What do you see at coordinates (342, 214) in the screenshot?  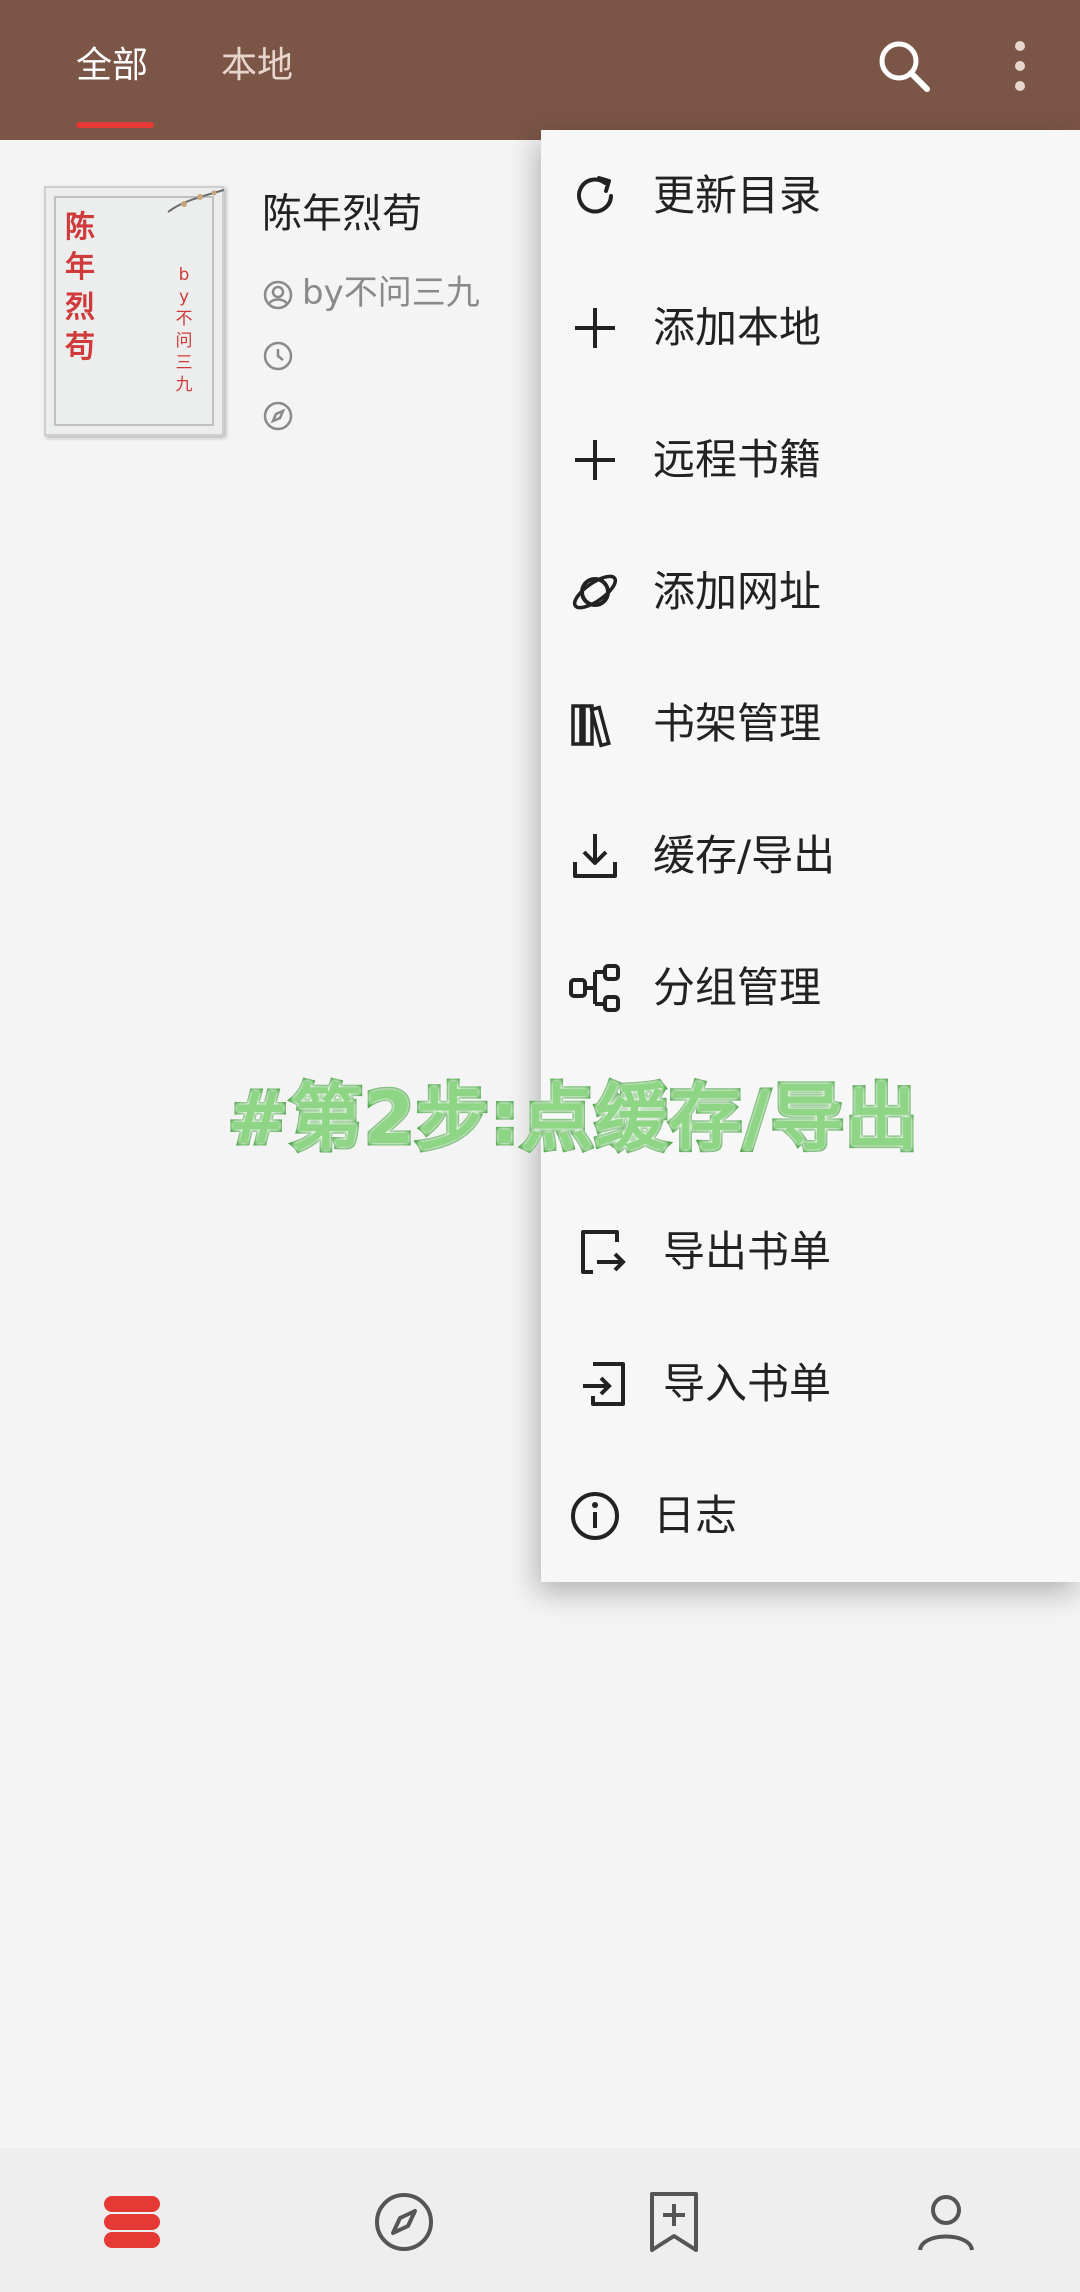 I see `book-title: 陈年烈苟` at bounding box center [342, 214].